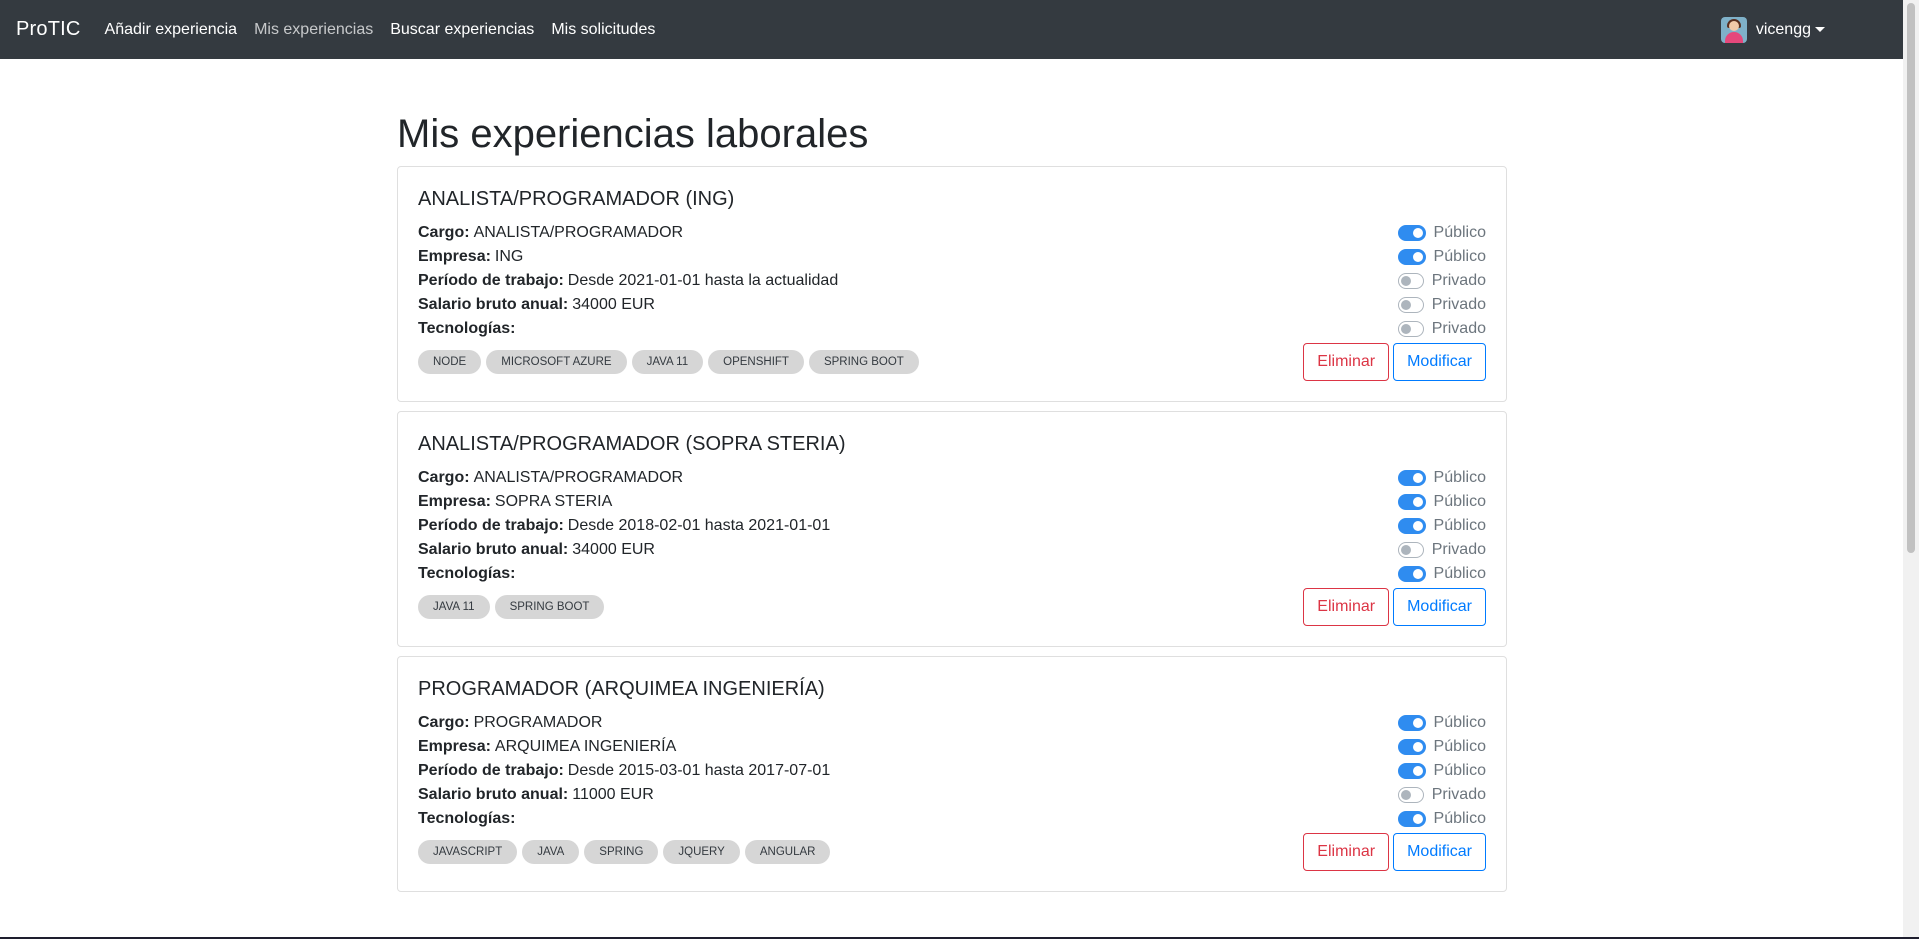 The width and height of the screenshot is (1919, 939). What do you see at coordinates (313, 30) in the screenshot?
I see `nav-link-my-experiences: Mis experiencias` at bounding box center [313, 30].